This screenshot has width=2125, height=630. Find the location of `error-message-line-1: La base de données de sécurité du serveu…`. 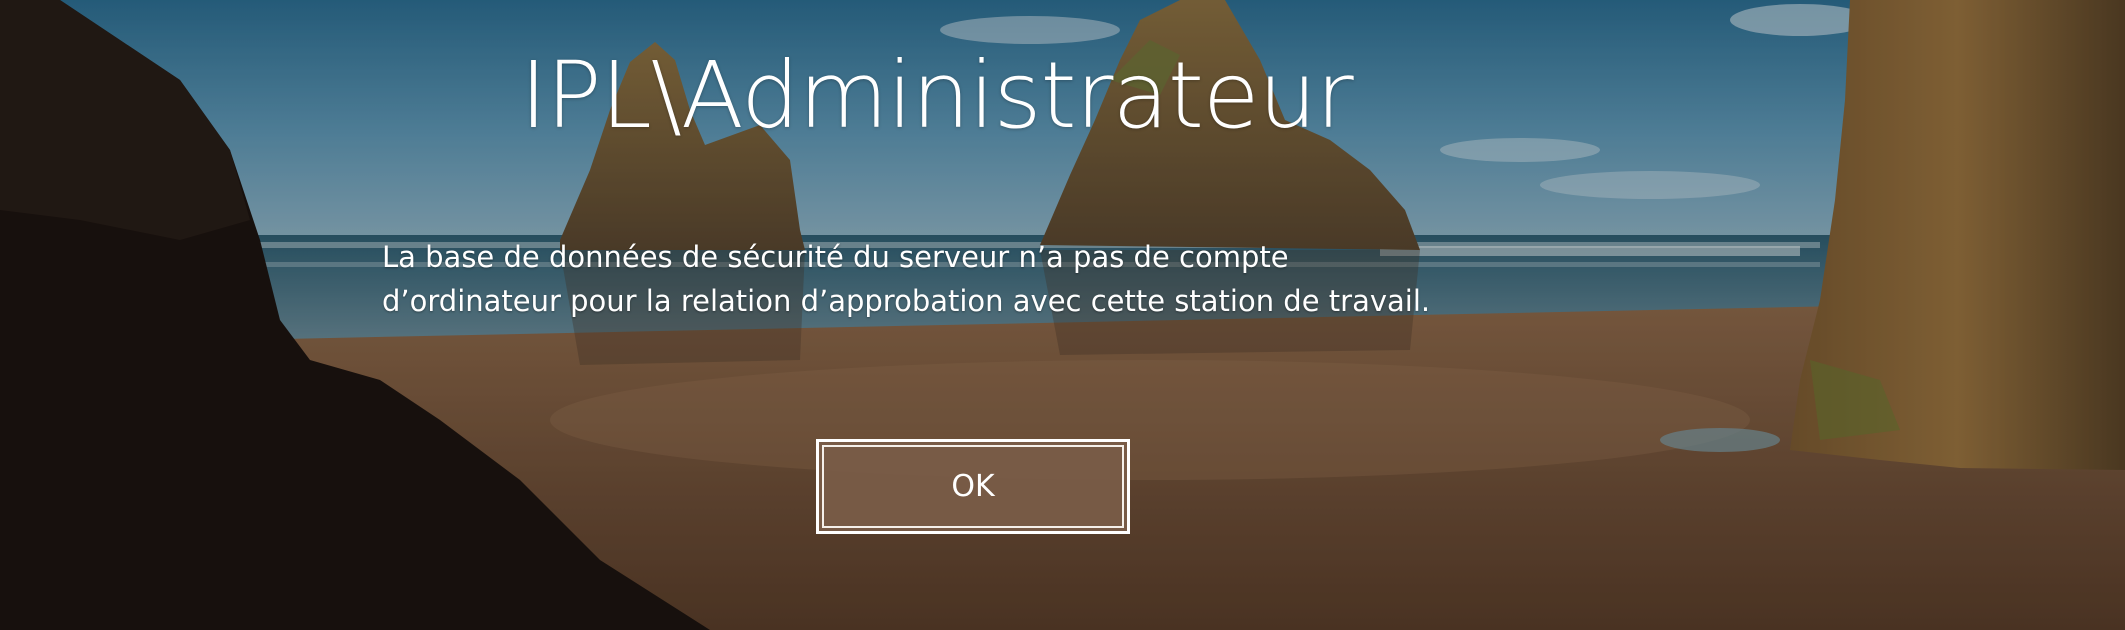

error-message-line-1: La base de données de sécurité du serveu… is located at coordinates (835, 257).